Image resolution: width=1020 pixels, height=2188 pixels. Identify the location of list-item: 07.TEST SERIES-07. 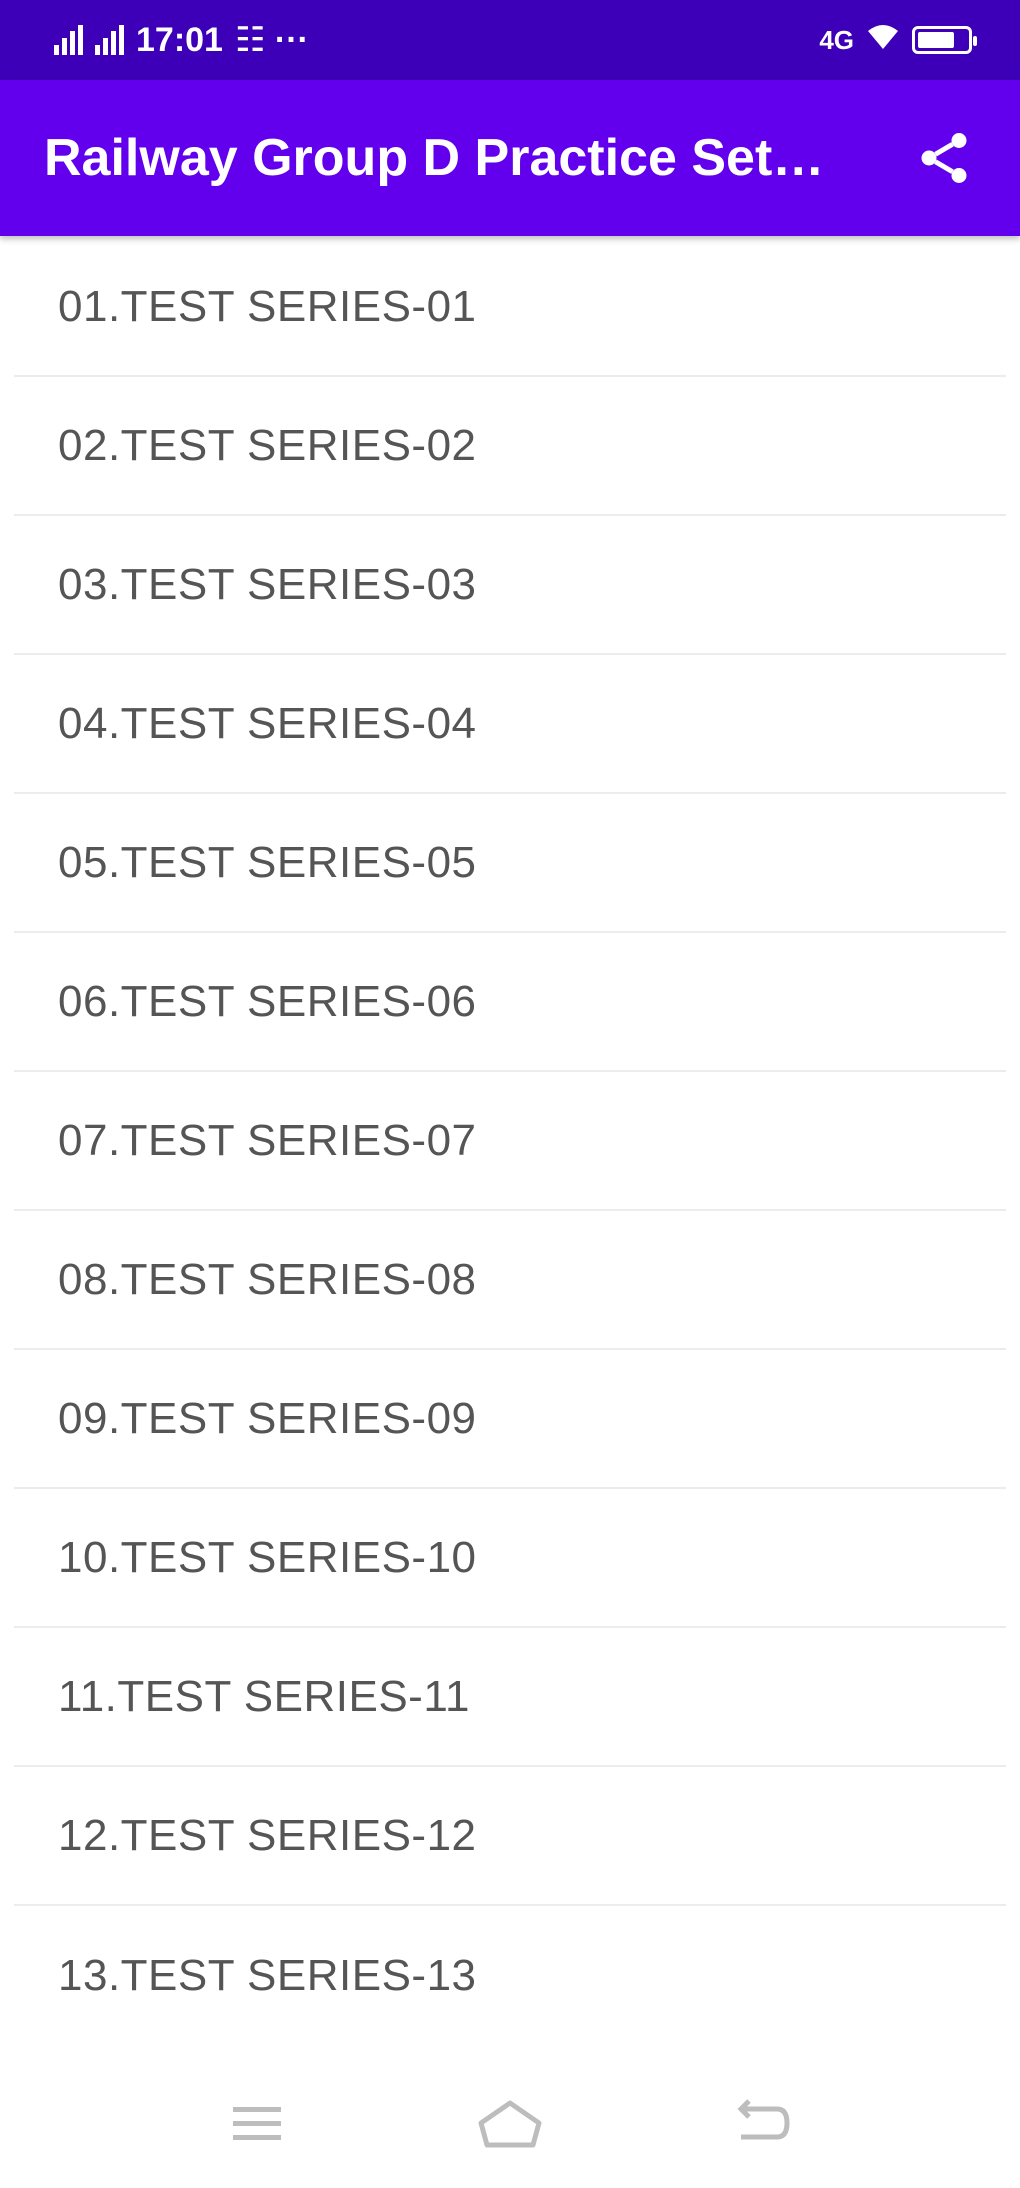
(510, 1141).